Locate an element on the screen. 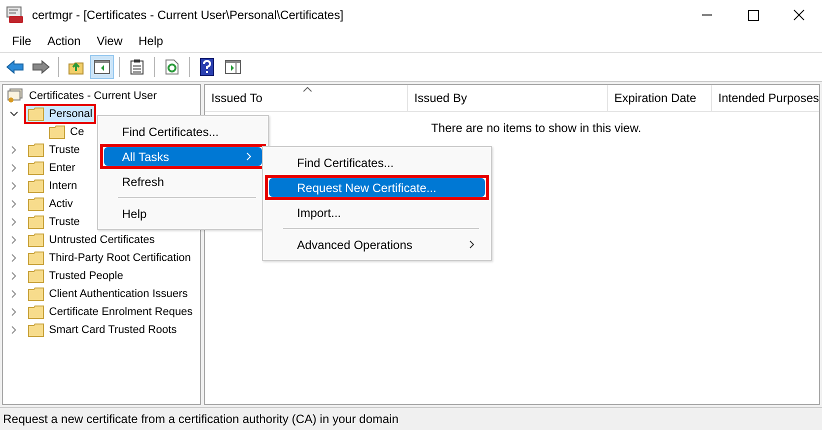 This screenshot has height=430, width=822. clipboard-icon is located at coordinates (137, 67).